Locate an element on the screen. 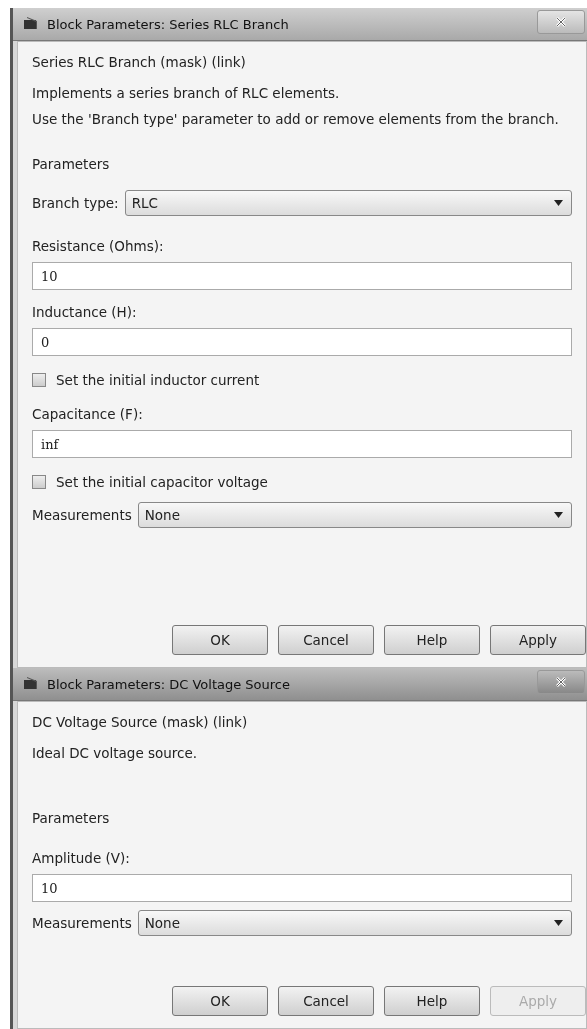 The width and height of the screenshot is (587, 1029). field-label: Resistance (Ohms): is located at coordinates (98, 246).